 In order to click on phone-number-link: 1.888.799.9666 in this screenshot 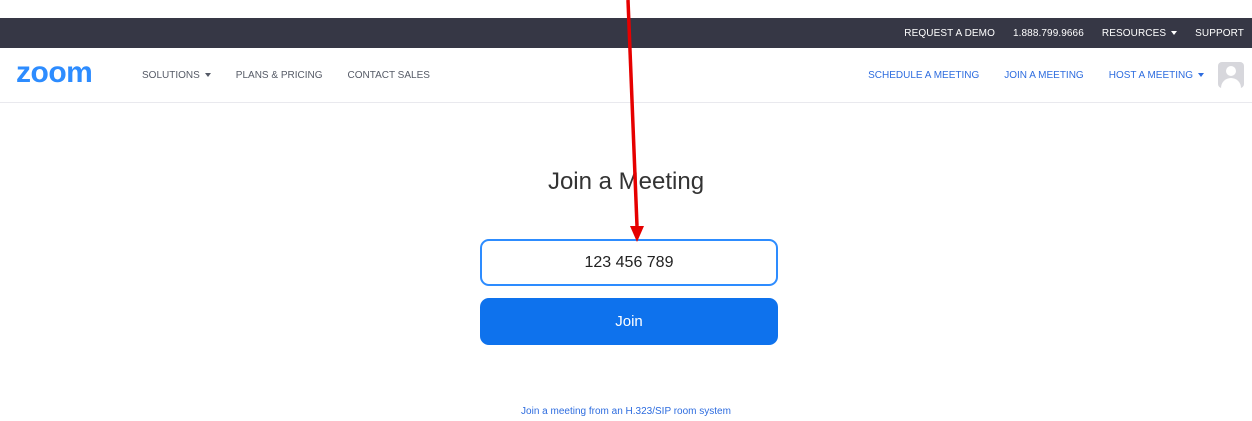, I will do `click(1048, 33)`.